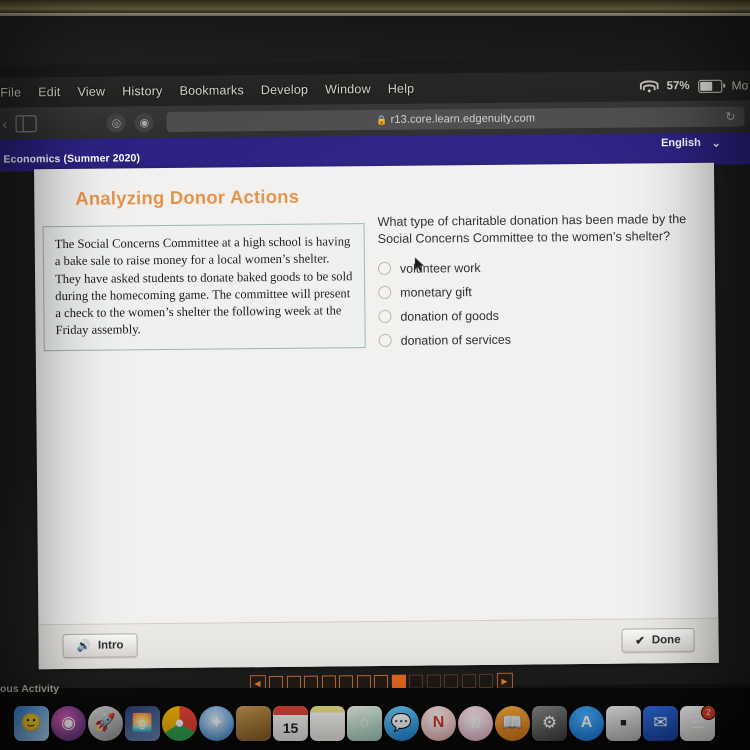 The image size is (750, 750). I want to click on siri-icon: ◉, so click(68, 723).